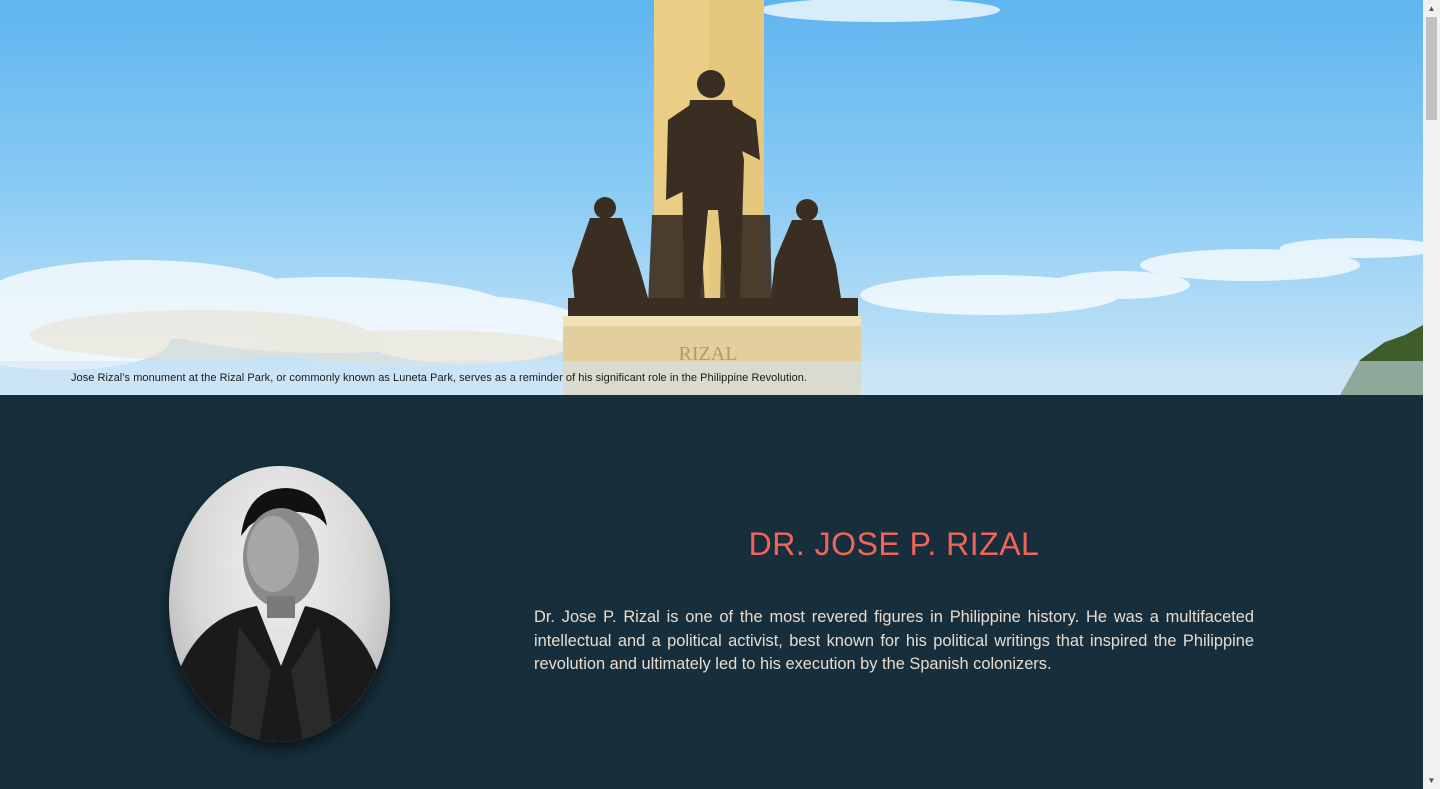 Image resolution: width=1440 pixels, height=789 pixels. I want to click on portrait-photo, so click(279, 615).